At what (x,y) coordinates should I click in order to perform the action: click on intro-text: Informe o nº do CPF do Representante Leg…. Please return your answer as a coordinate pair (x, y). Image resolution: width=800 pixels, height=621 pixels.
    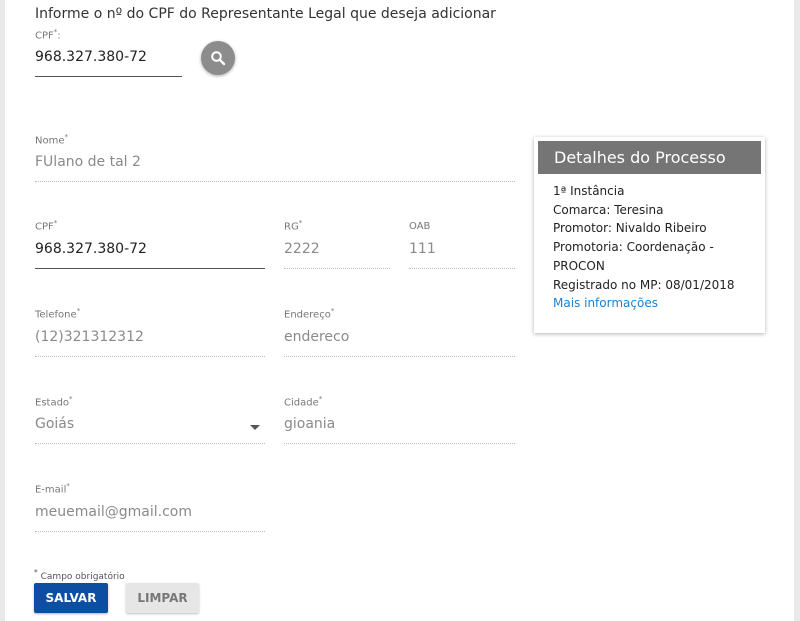
    Looking at the image, I should click on (265, 14).